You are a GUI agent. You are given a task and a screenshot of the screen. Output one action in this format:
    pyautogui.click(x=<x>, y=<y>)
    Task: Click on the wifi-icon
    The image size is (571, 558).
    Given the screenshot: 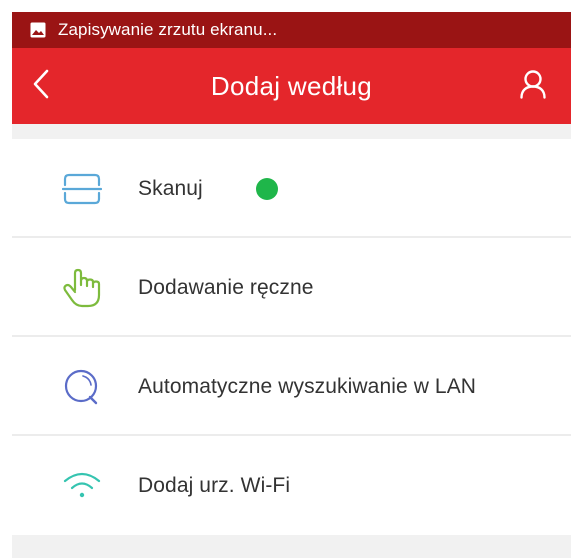 What is the action you would take?
    pyautogui.click(x=82, y=486)
    